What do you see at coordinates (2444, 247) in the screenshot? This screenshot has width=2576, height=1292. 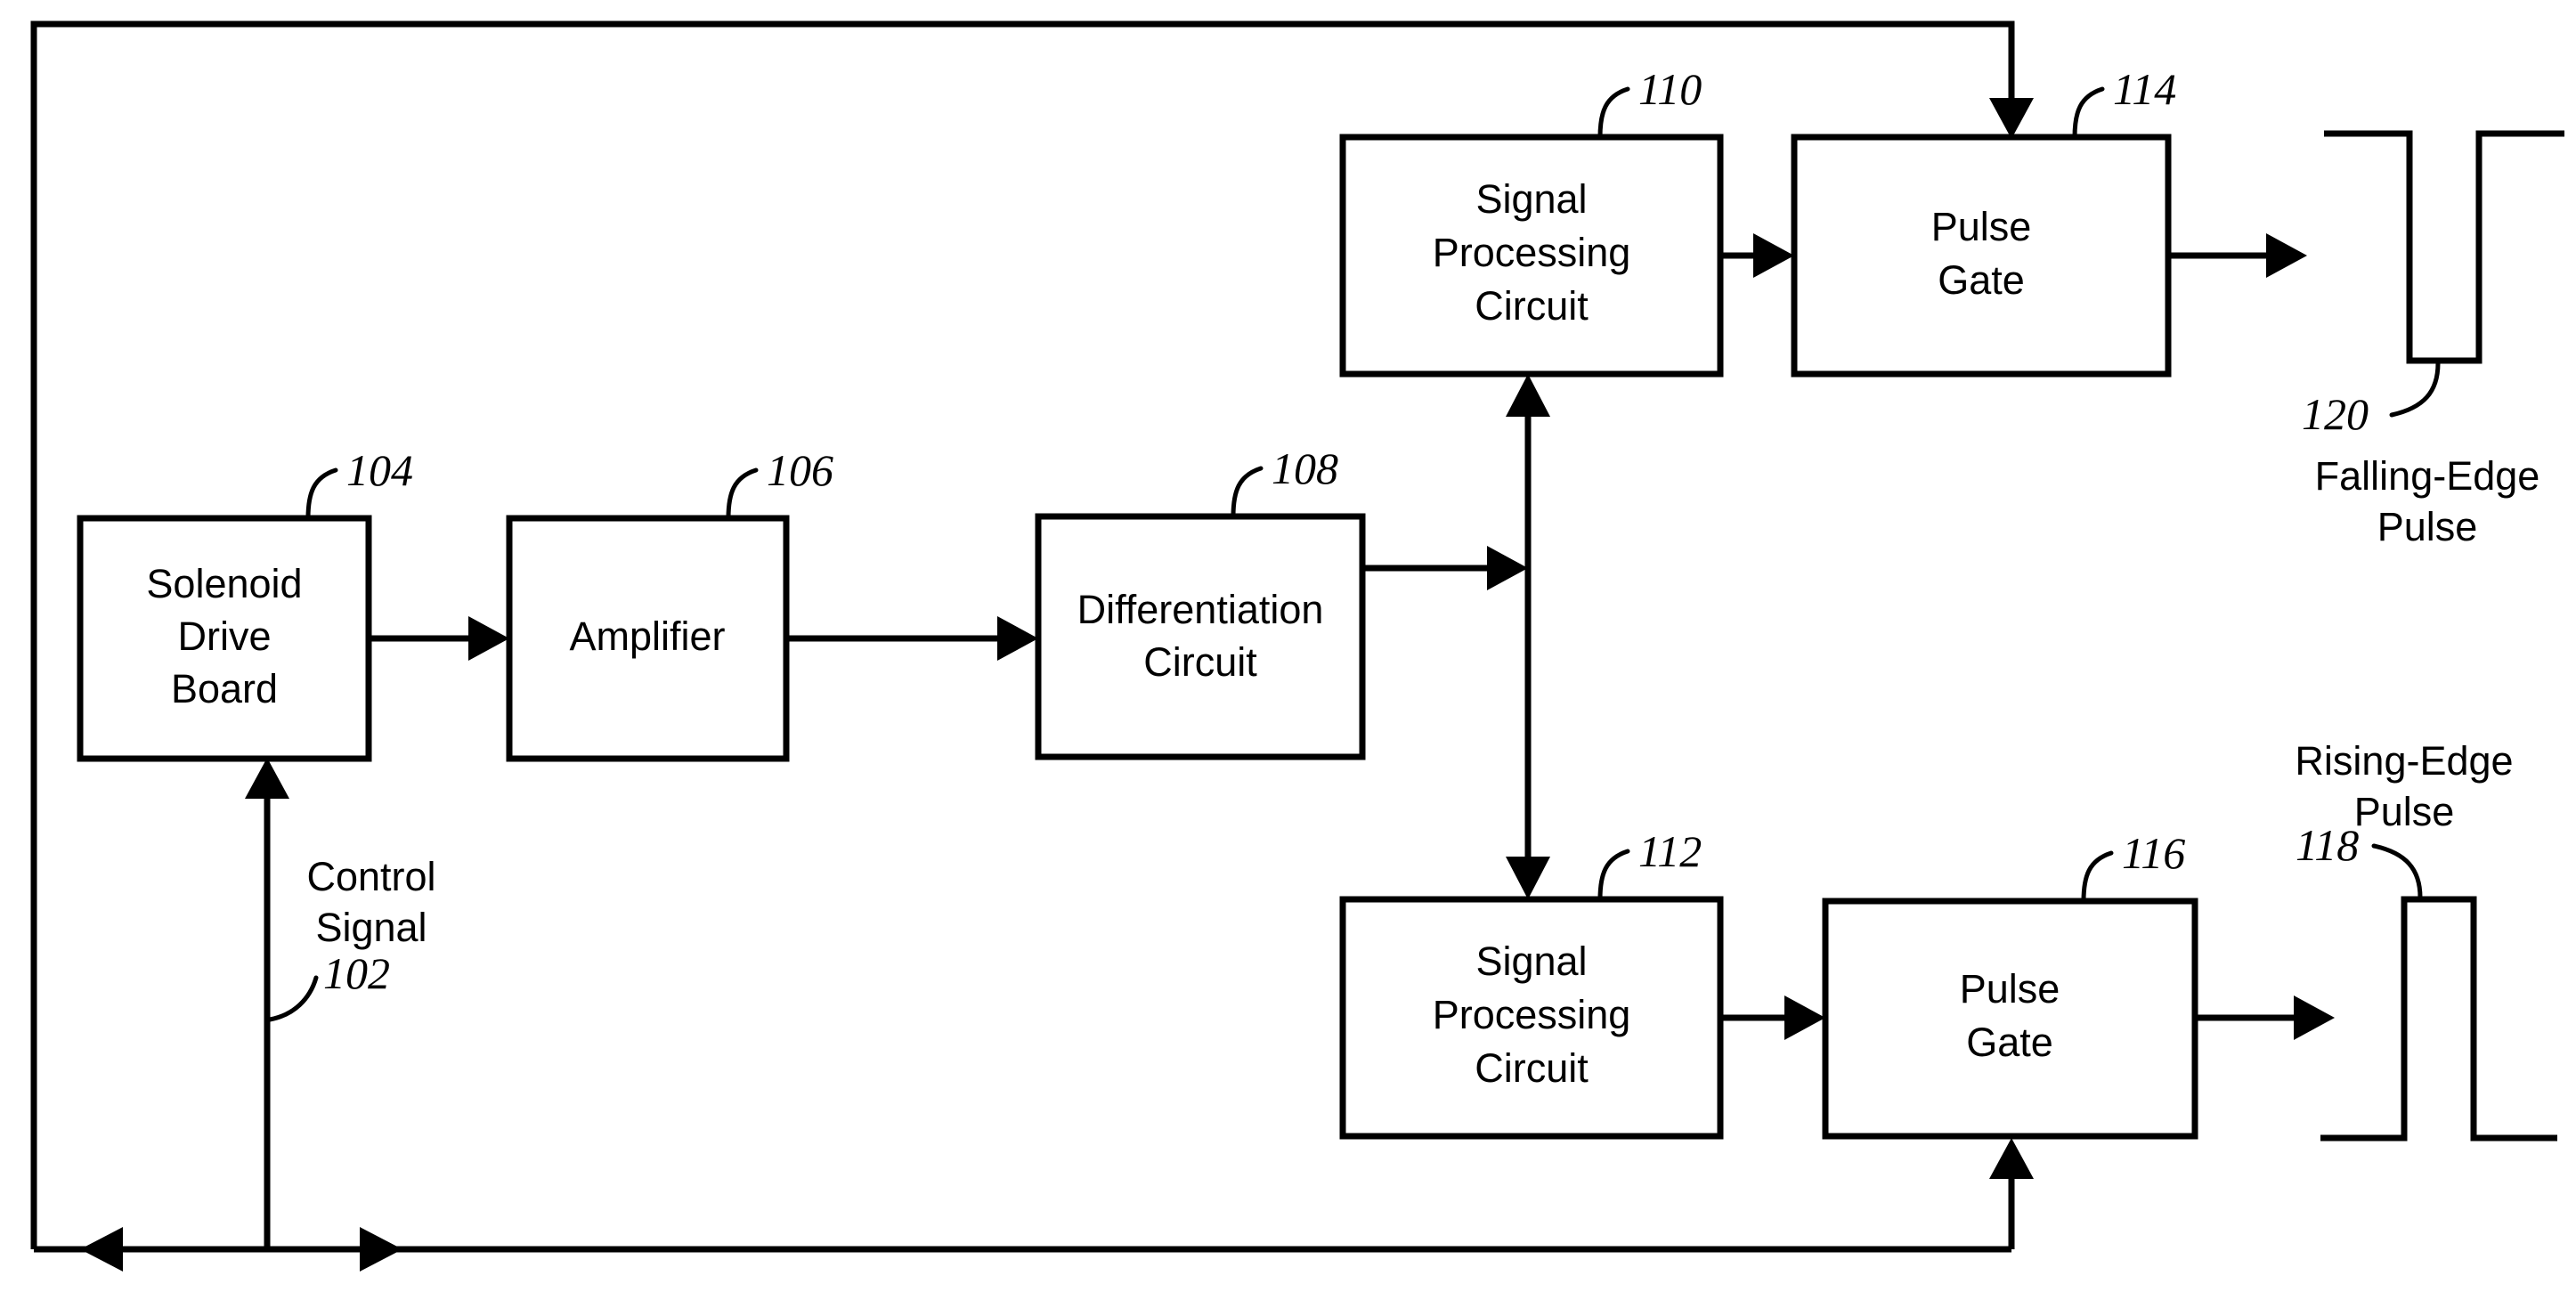 I see `waveform-falling-edge-pulse` at bounding box center [2444, 247].